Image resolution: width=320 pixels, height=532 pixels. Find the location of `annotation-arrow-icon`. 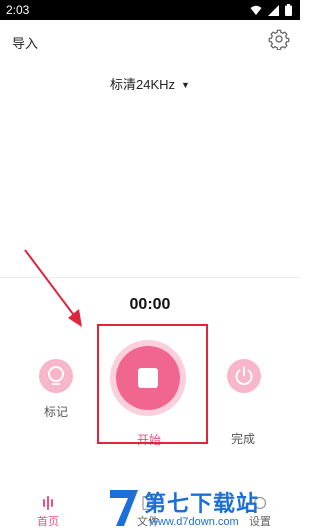

annotation-arrow-icon is located at coordinates (53, 288).